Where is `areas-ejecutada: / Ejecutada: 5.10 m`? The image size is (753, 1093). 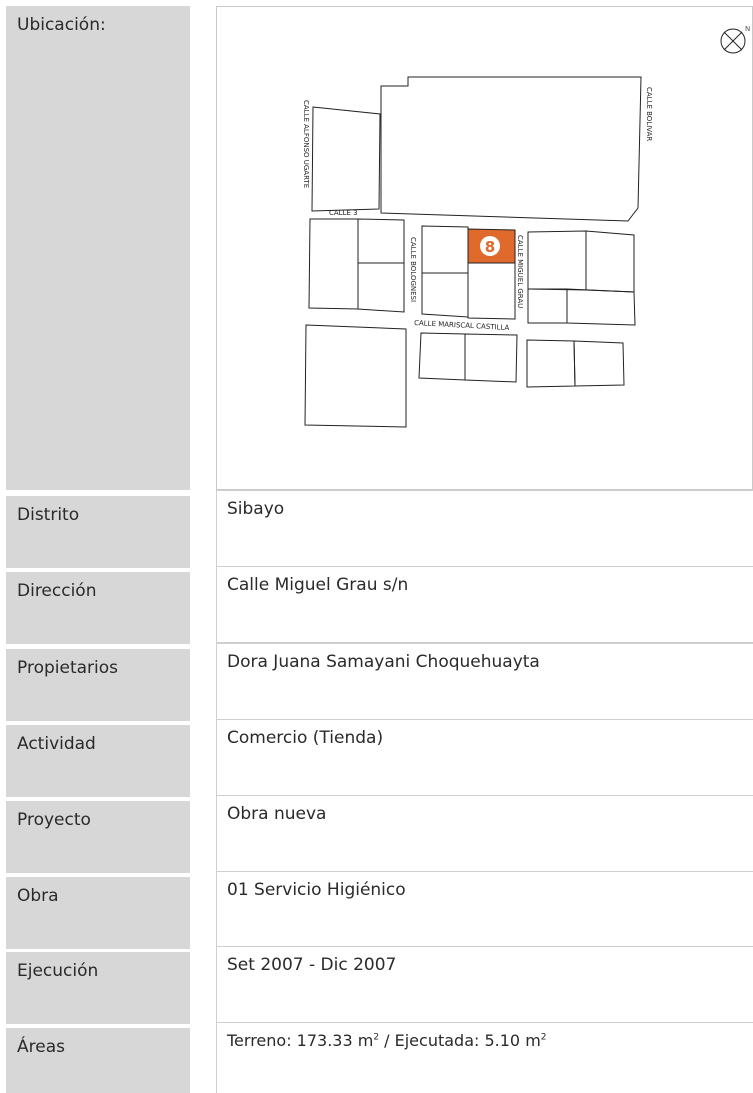 areas-ejecutada: / Ejecutada: 5.10 m is located at coordinates (460, 1040).